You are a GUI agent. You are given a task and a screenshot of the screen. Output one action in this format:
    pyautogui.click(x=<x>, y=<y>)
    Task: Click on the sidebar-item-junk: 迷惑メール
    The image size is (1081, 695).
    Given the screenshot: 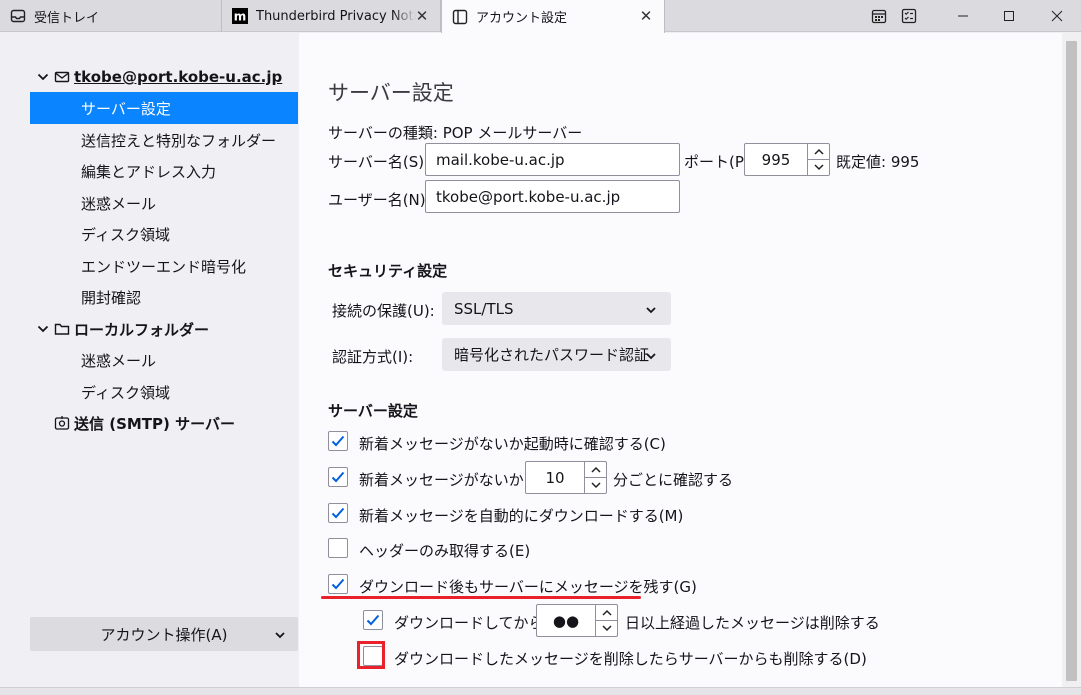 What is the action you would take?
    pyautogui.click(x=164, y=203)
    